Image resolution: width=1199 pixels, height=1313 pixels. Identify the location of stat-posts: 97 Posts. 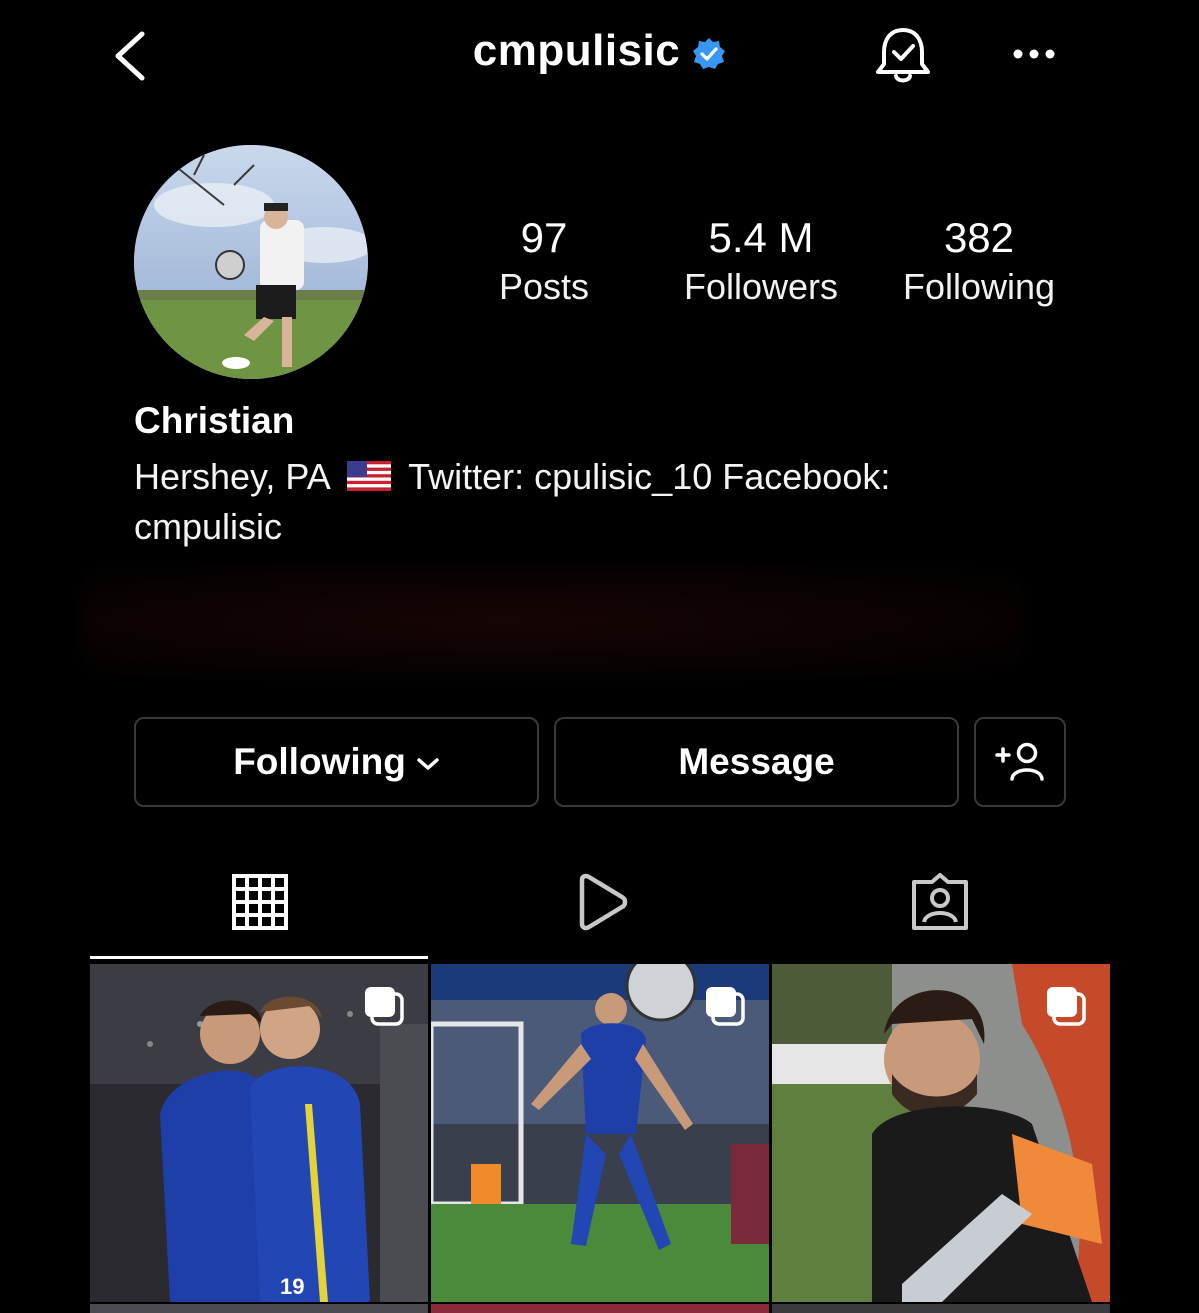
(544, 261).